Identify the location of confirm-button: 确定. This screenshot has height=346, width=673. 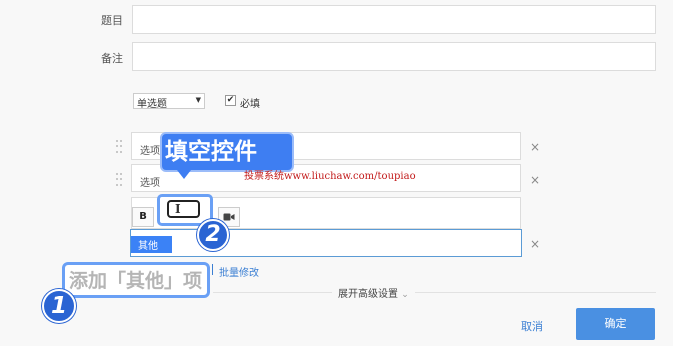
(615, 324).